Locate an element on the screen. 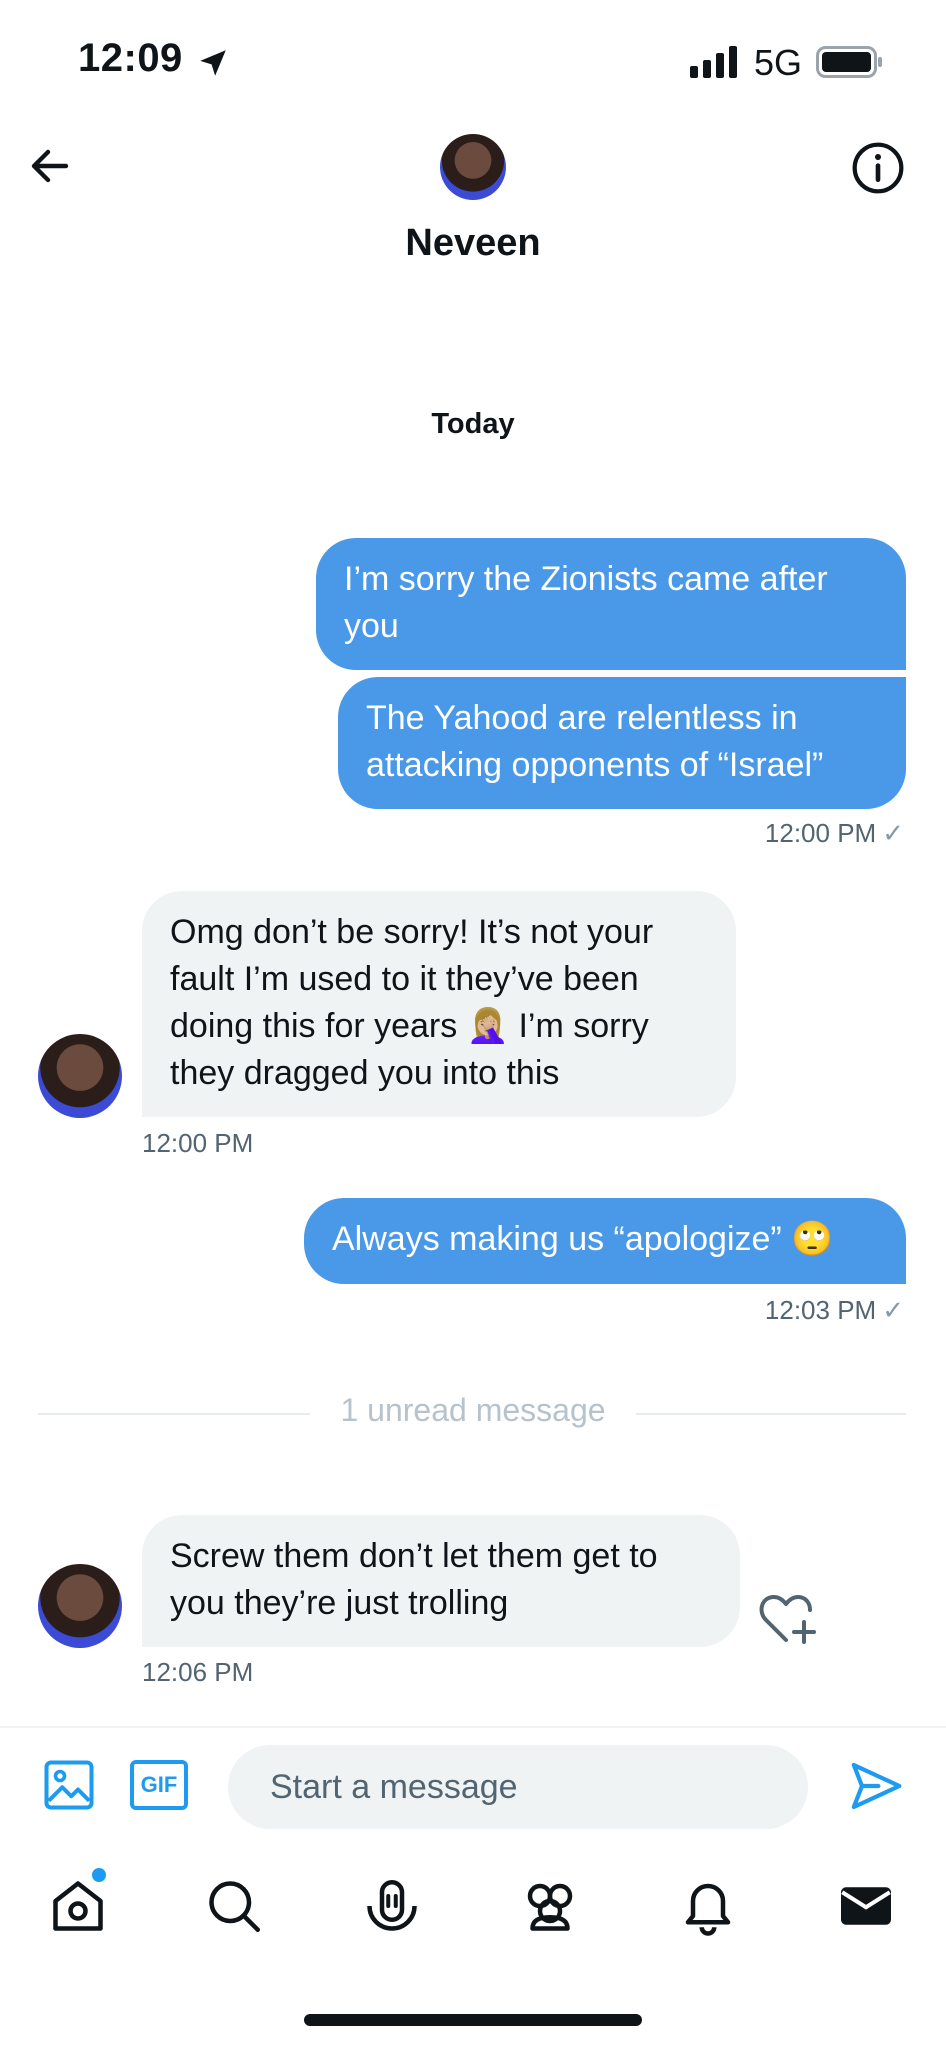 This screenshot has width=946, height=2048. location-arrow-icon is located at coordinates (213, 63).